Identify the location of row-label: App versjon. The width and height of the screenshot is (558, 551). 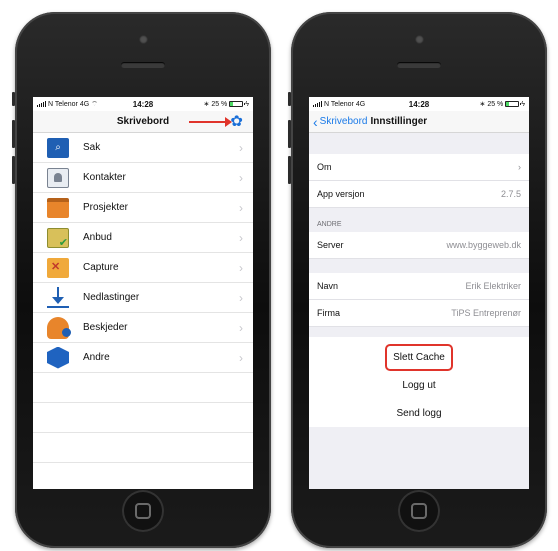
(341, 194).